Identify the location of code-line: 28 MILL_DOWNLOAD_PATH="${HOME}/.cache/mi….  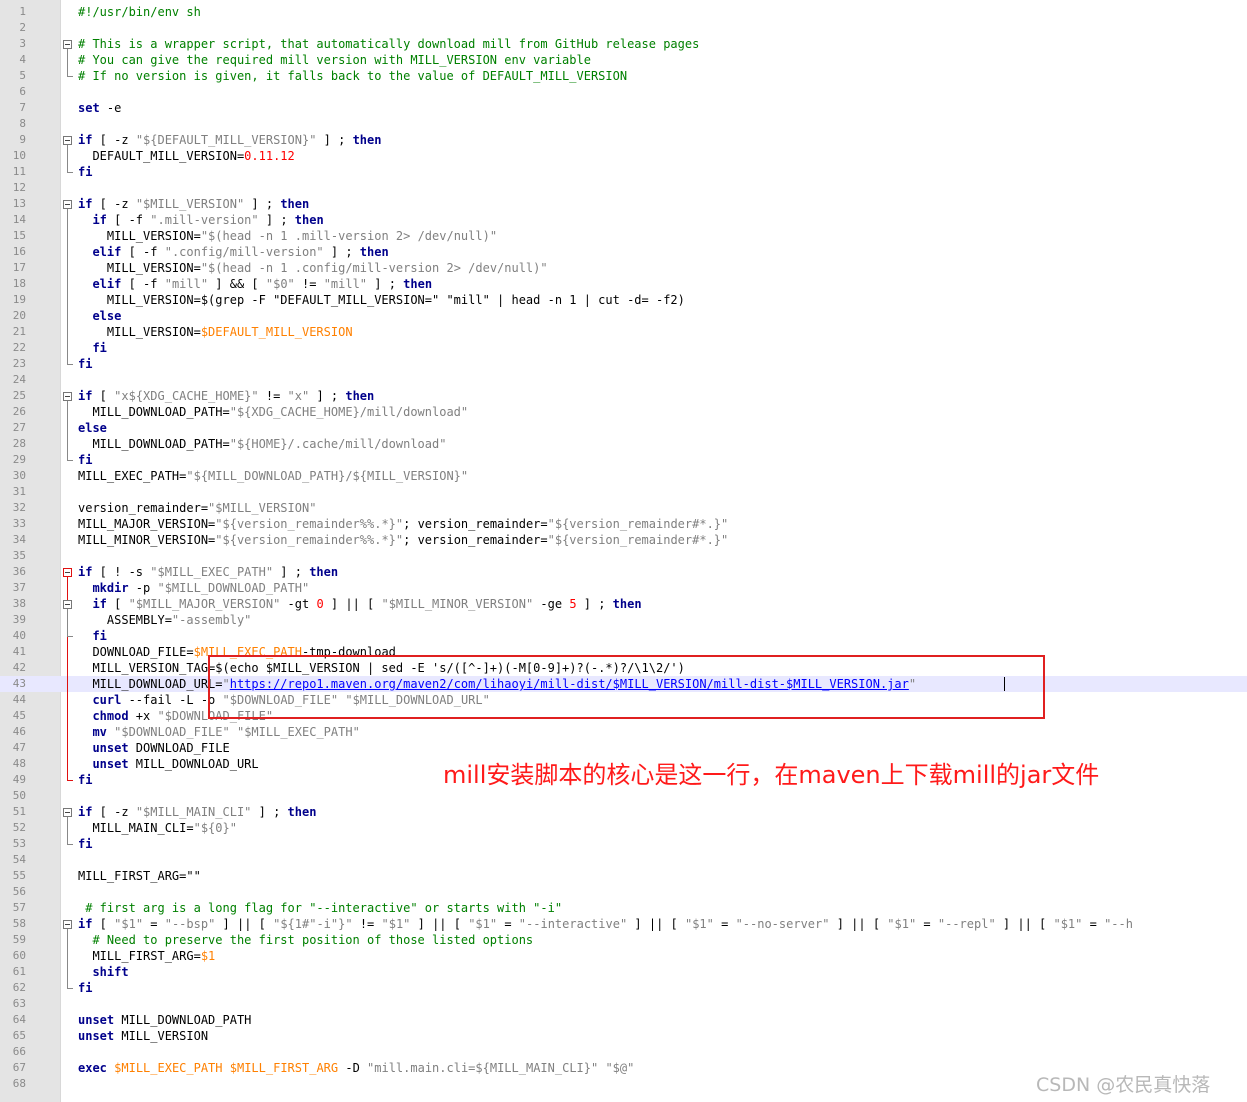
(623, 444).